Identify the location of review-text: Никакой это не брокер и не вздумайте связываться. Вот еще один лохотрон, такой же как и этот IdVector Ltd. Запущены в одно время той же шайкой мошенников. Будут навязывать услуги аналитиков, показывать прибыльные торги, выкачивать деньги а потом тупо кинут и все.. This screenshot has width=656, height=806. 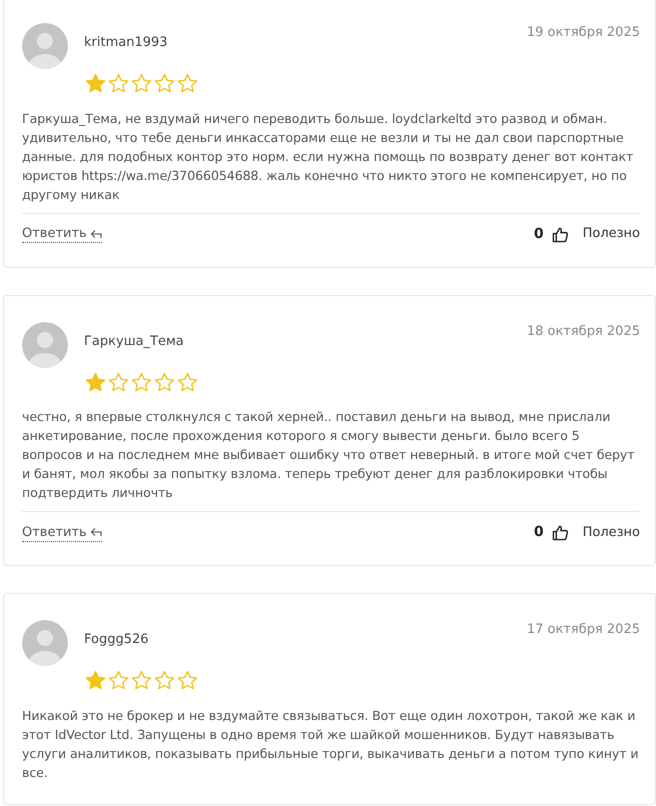
(331, 744).